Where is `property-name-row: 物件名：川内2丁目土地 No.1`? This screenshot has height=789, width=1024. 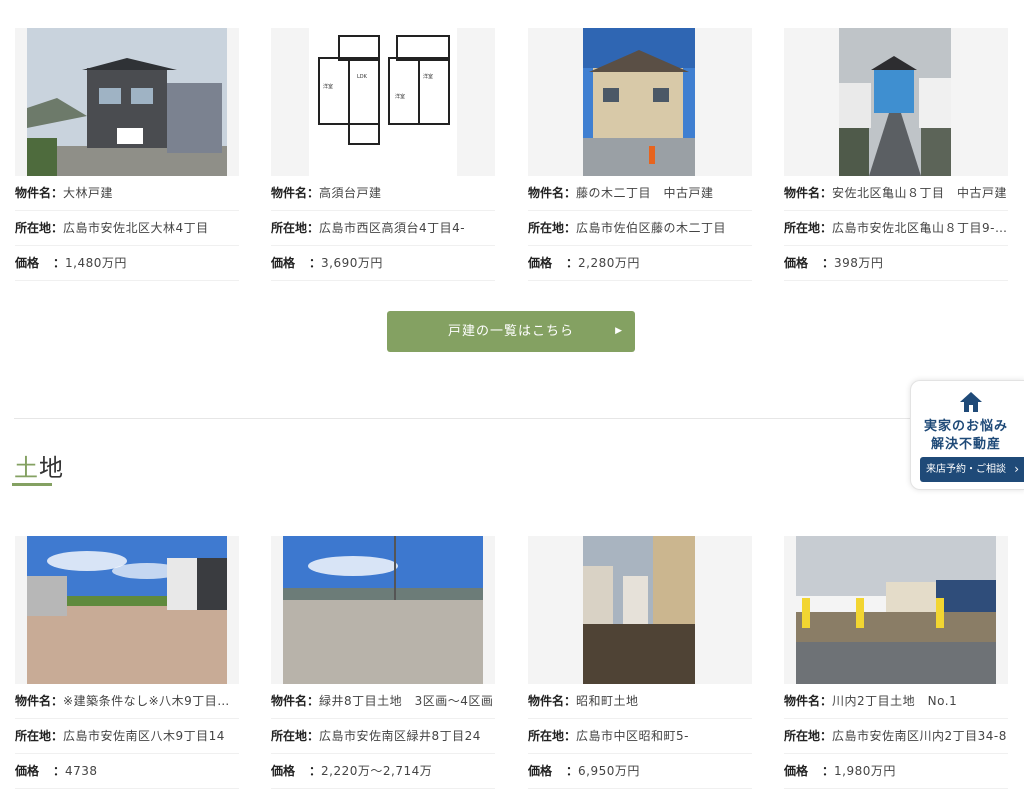
property-name-row: 物件名：川内2丁目土地 No.1 is located at coordinates (896, 701).